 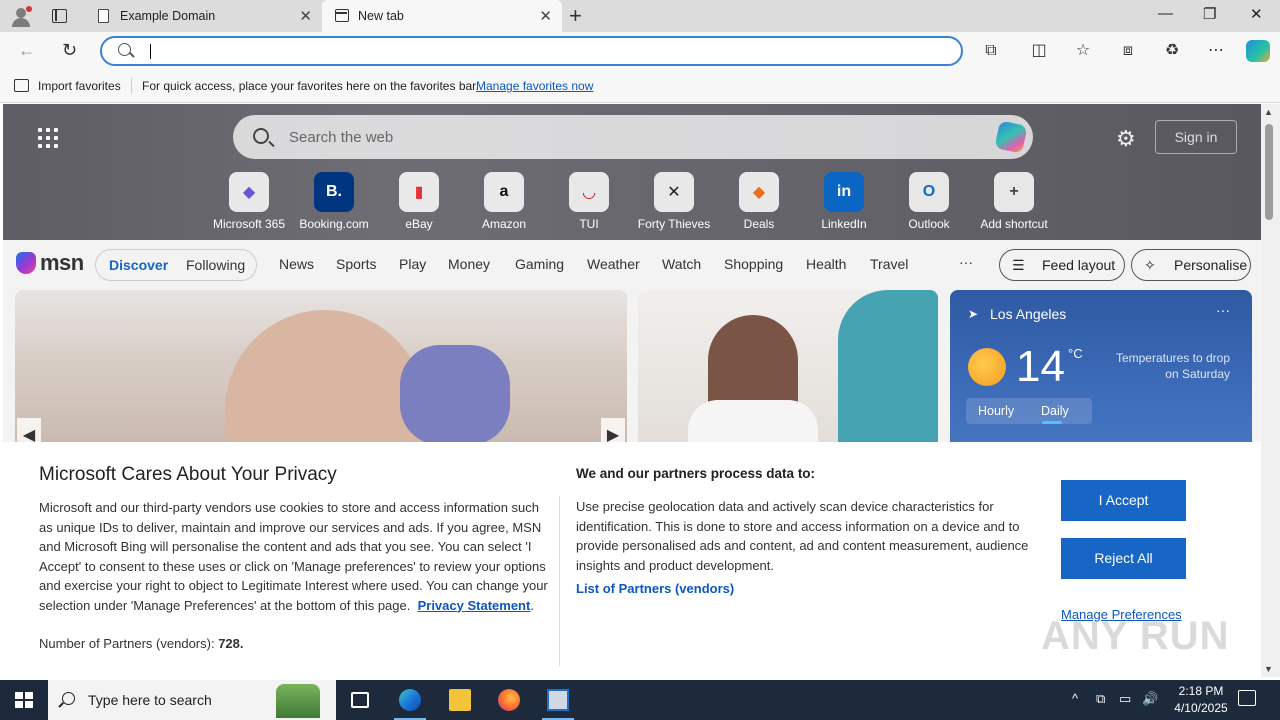 I want to click on reject-all-button: Reject All, so click(x=1123, y=558).